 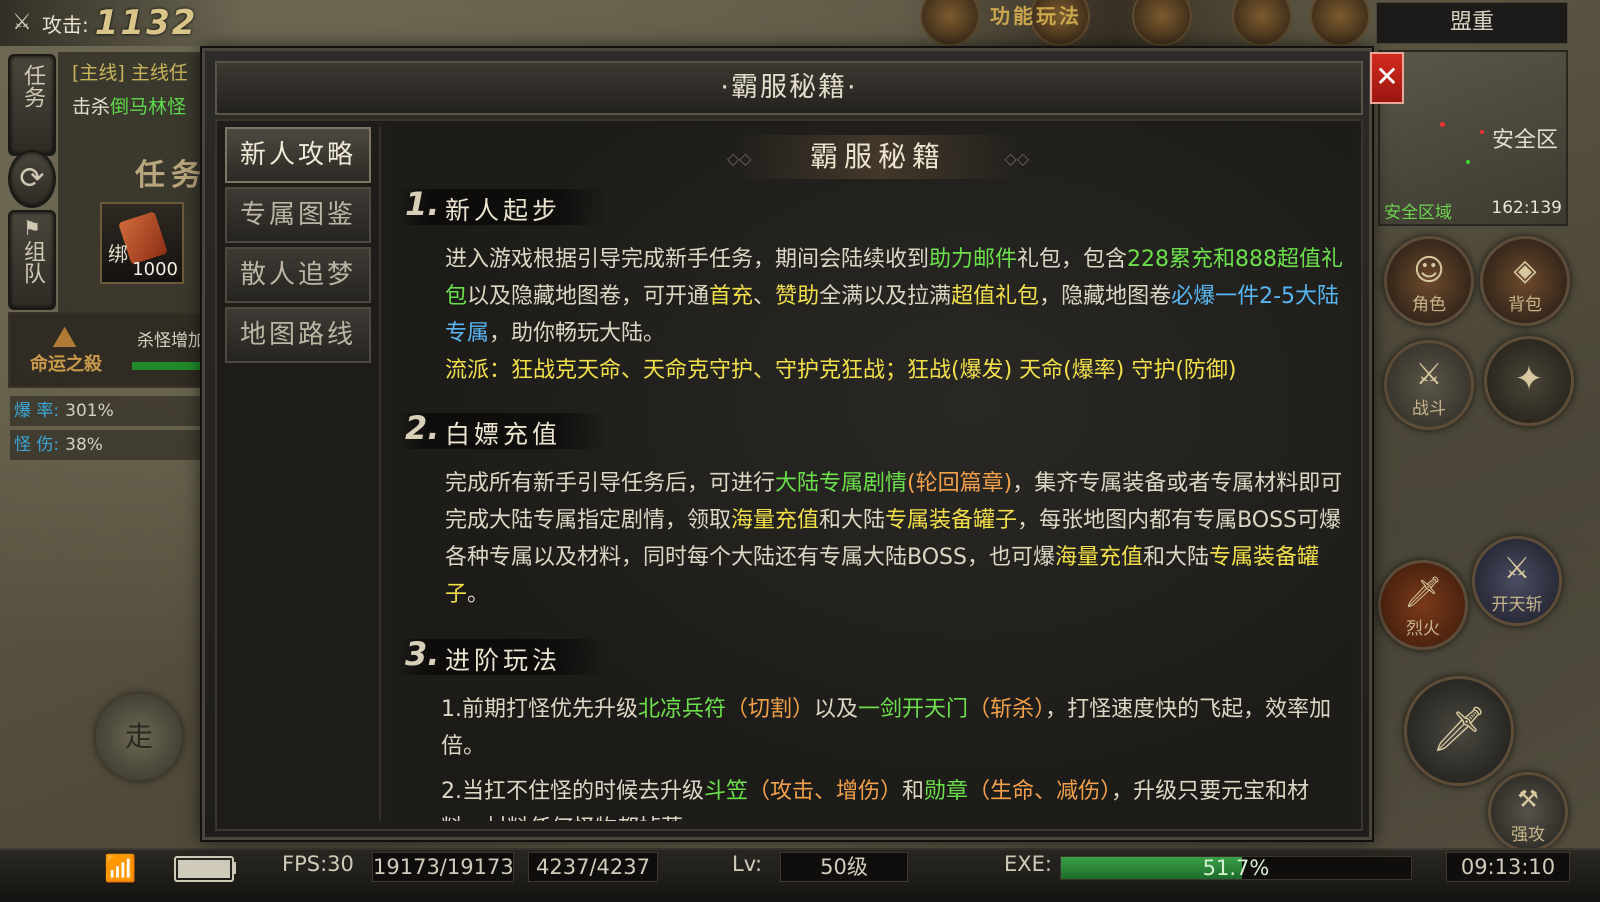 What do you see at coordinates (1525, 270) in the screenshot?
I see `bag-icon: ◈` at bounding box center [1525, 270].